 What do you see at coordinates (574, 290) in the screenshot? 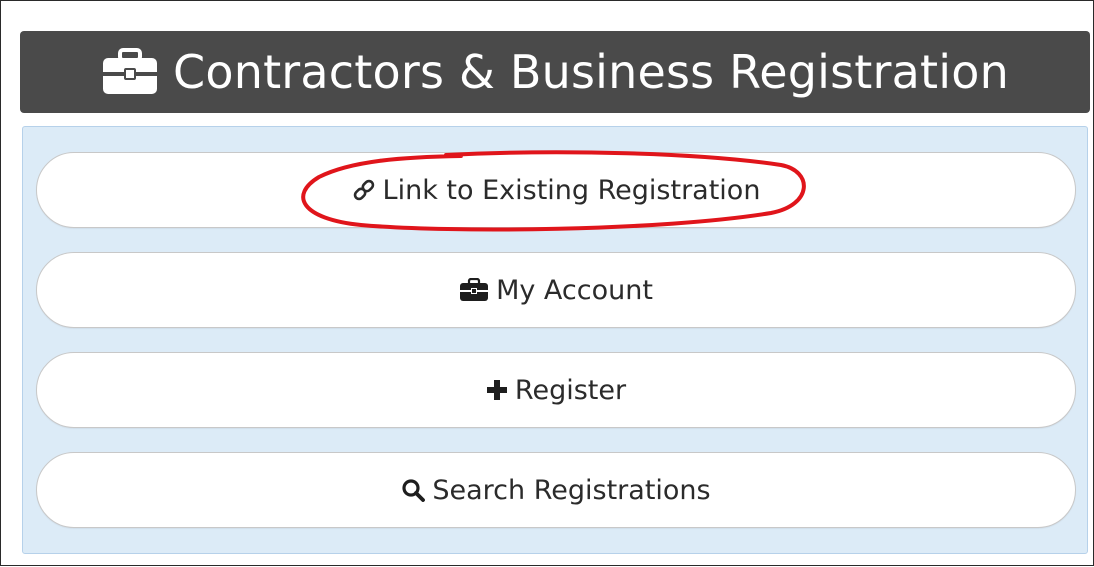
I see `my-account-label: My Account` at bounding box center [574, 290].